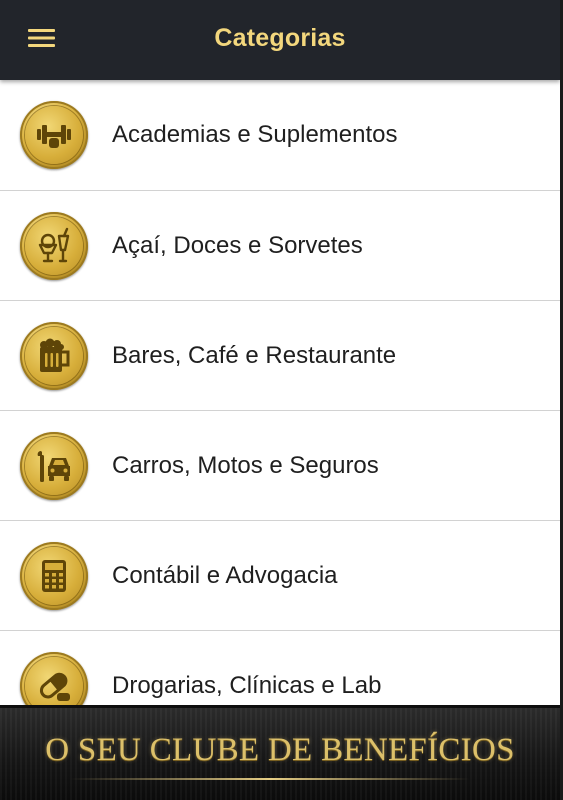 The height and width of the screenshot is (800, 563). I want to click on promo-banner: O SEU CLUBE DE BENEFÍCIOS, so click(280, 752).